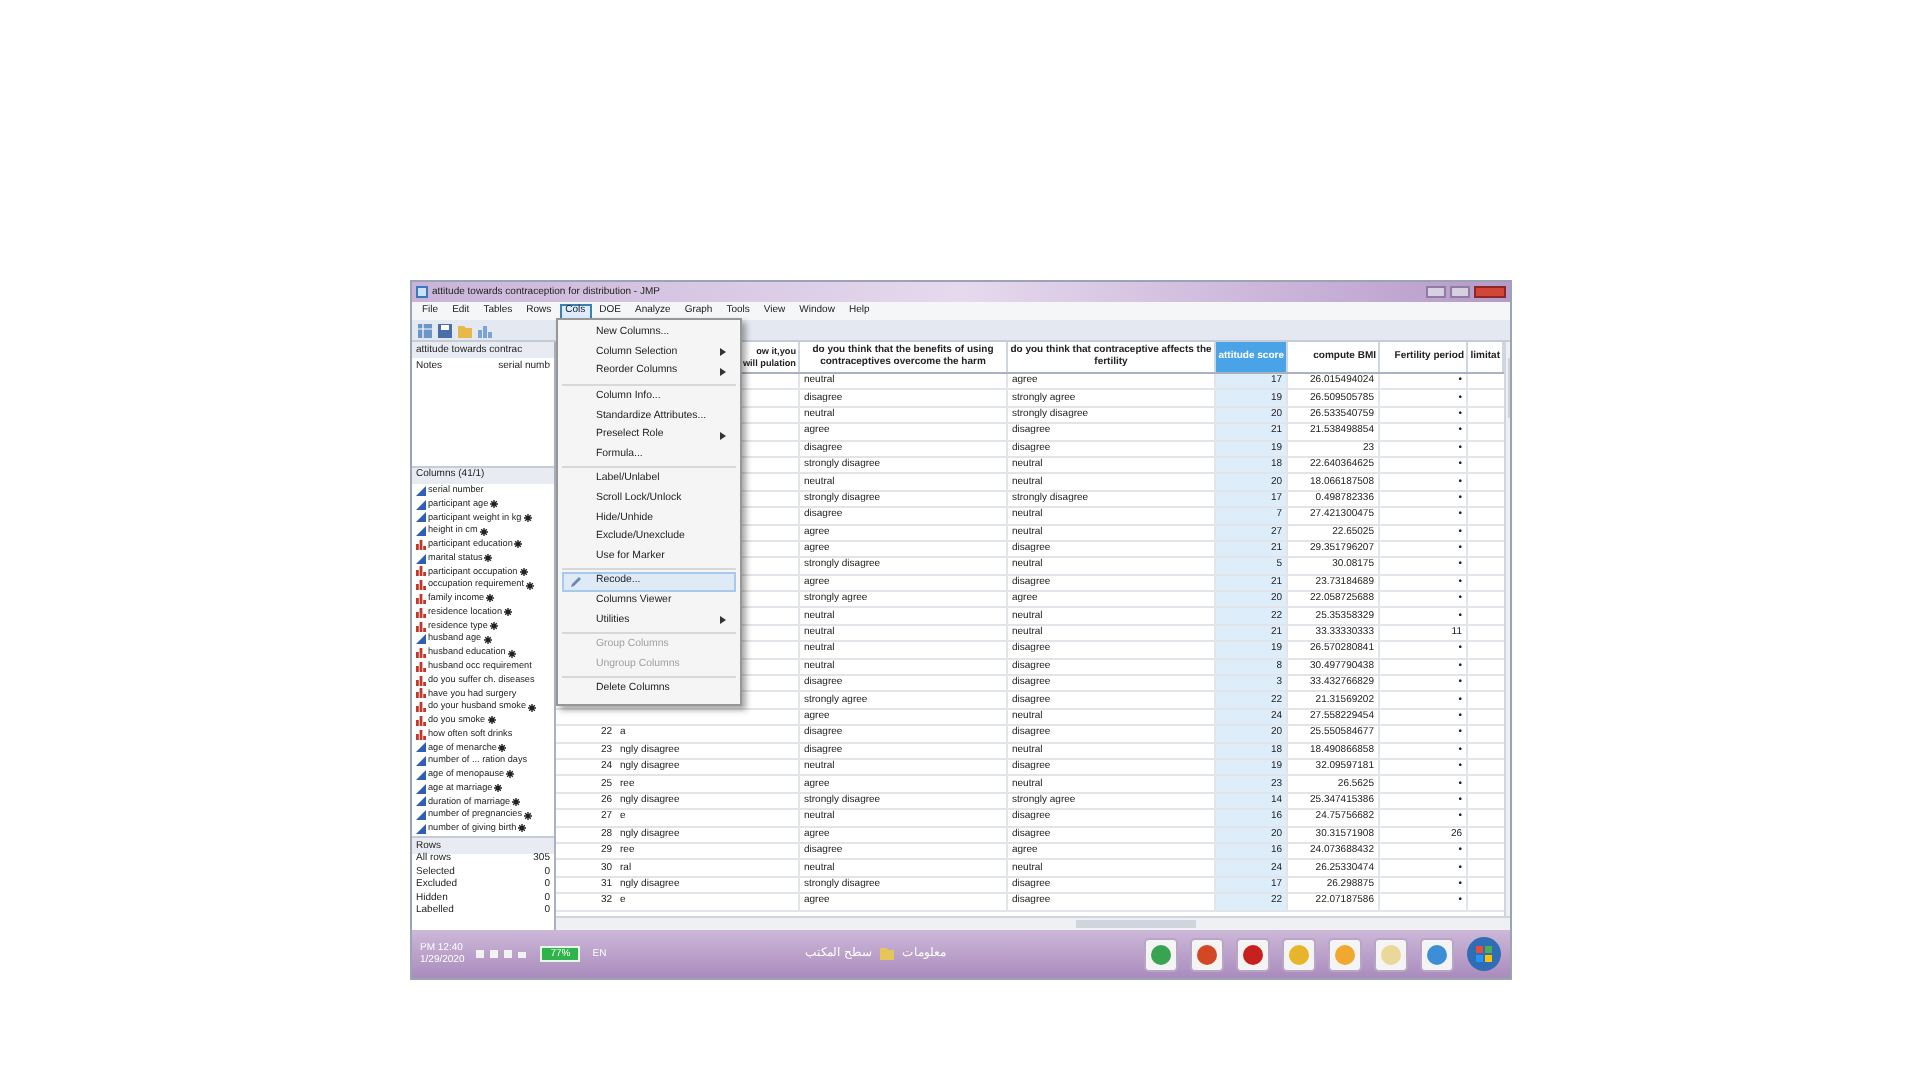 The height and width of the screenshot is (1080, 1920). Describe the element at coordinates (1484, 954) in the screenshot. I see `start-button-icon` at that location.